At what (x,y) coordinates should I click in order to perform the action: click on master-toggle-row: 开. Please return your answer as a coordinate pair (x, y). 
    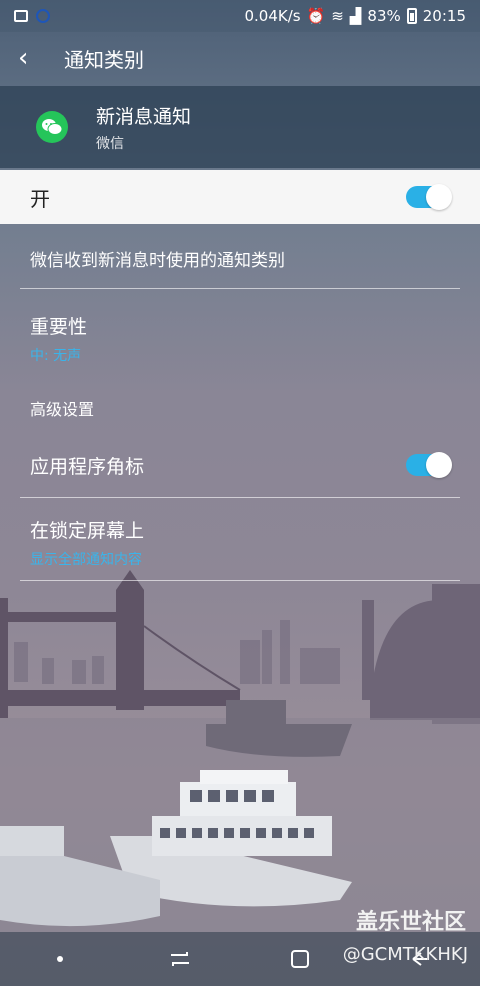
    Looking at the image, I should click on (240, 197).